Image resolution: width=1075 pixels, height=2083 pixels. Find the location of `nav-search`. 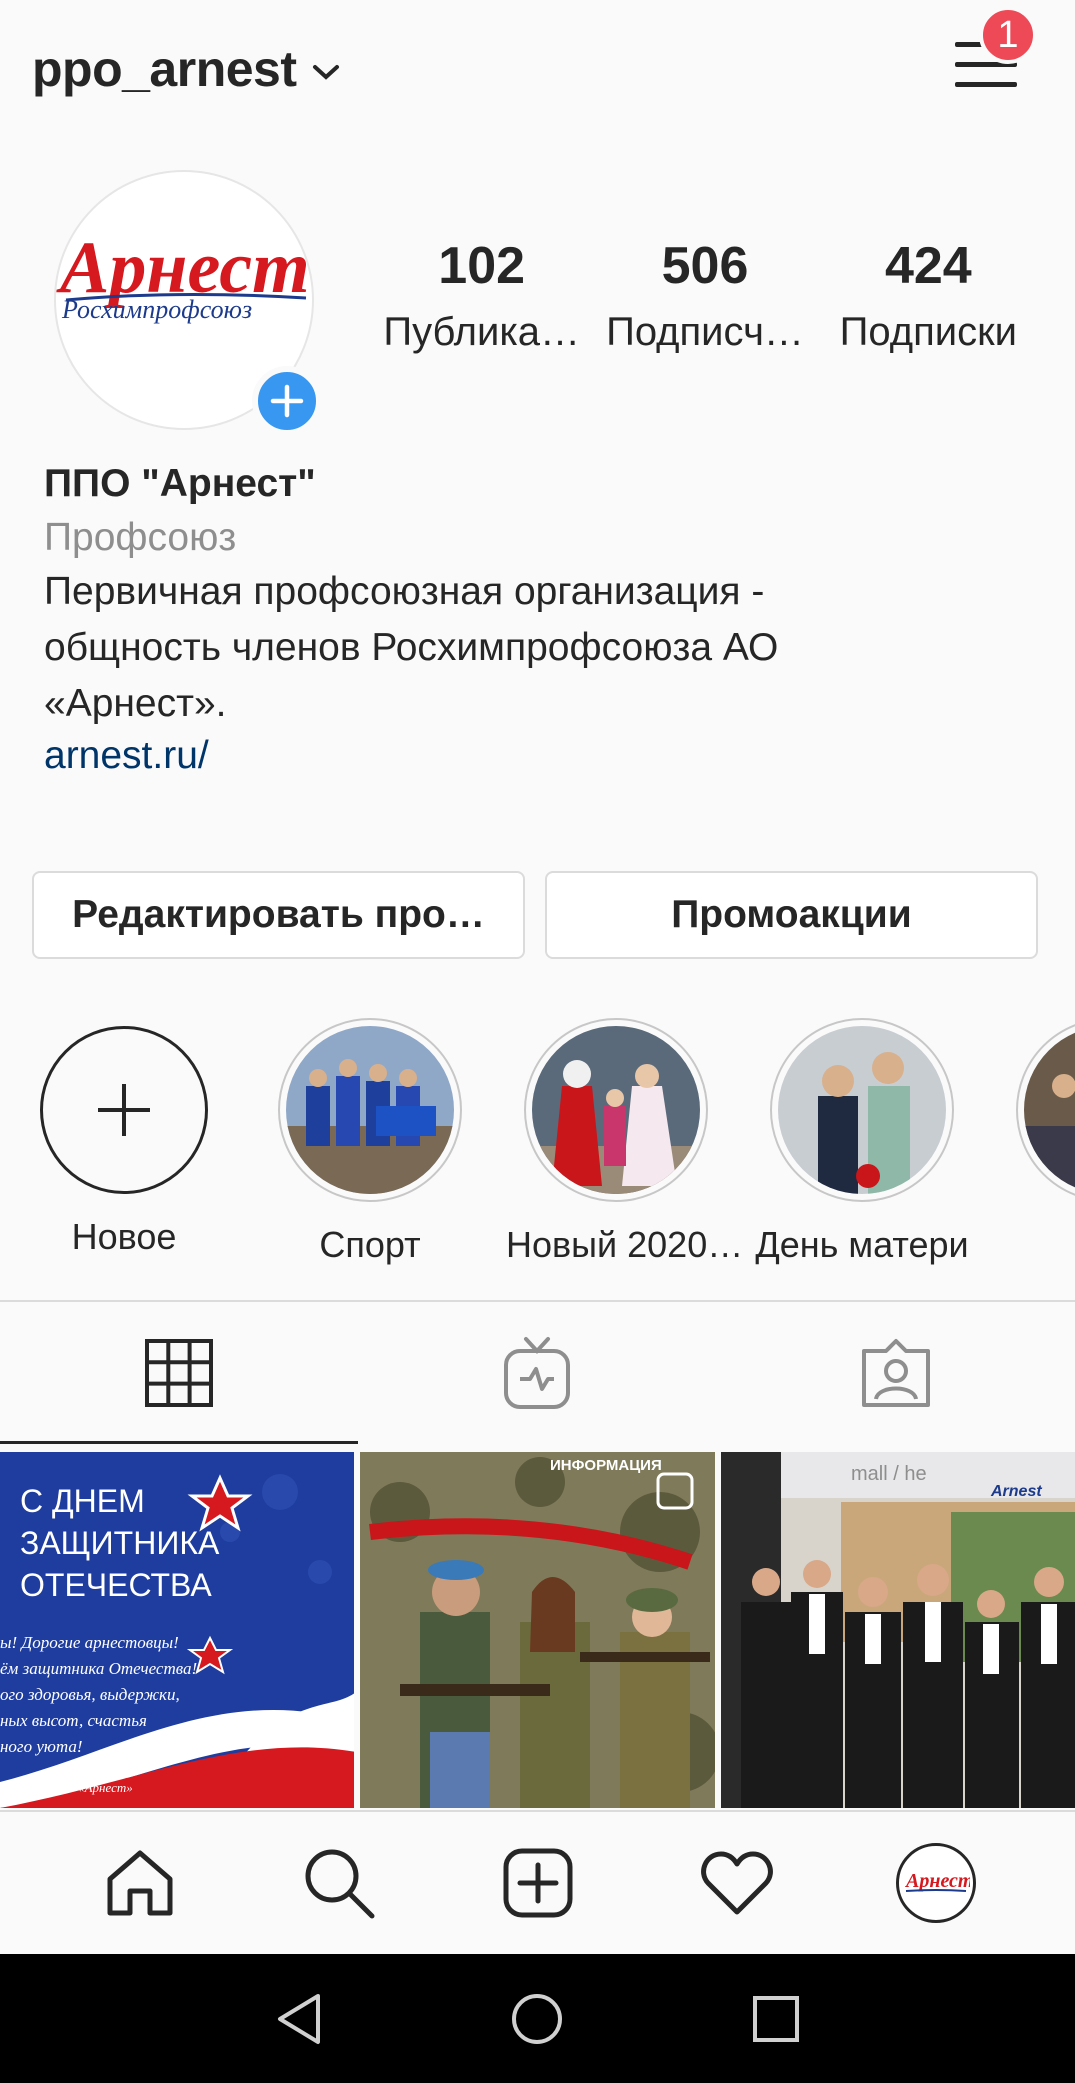

nav-search is located at coordinates (339, 1883).